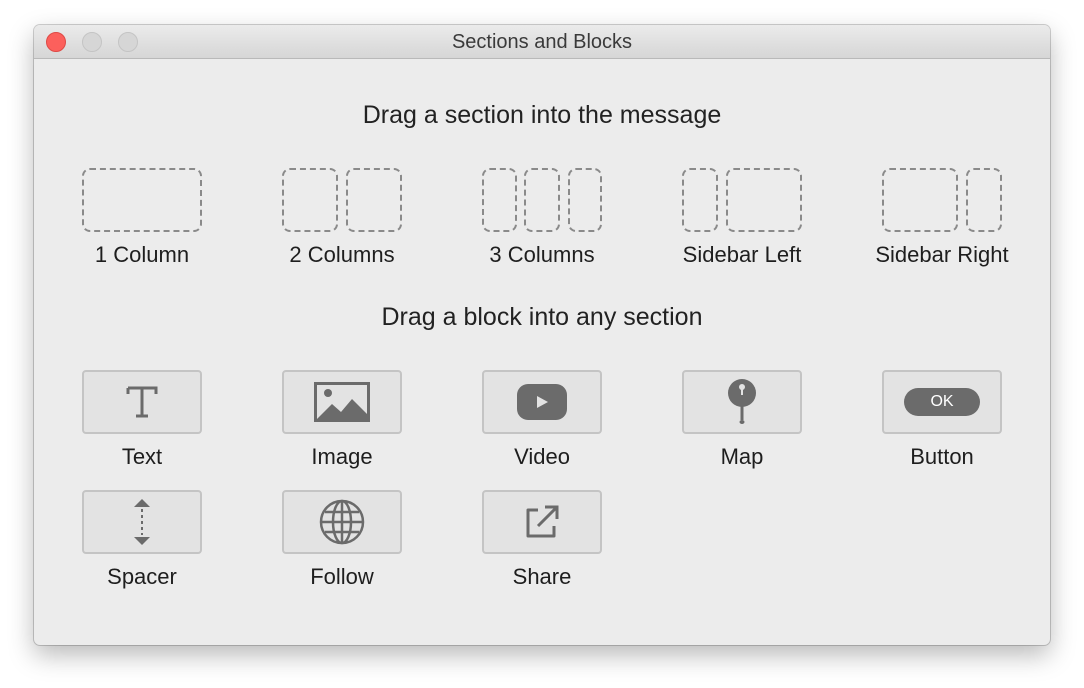  I want to click on share-icon, so click(542, 521).